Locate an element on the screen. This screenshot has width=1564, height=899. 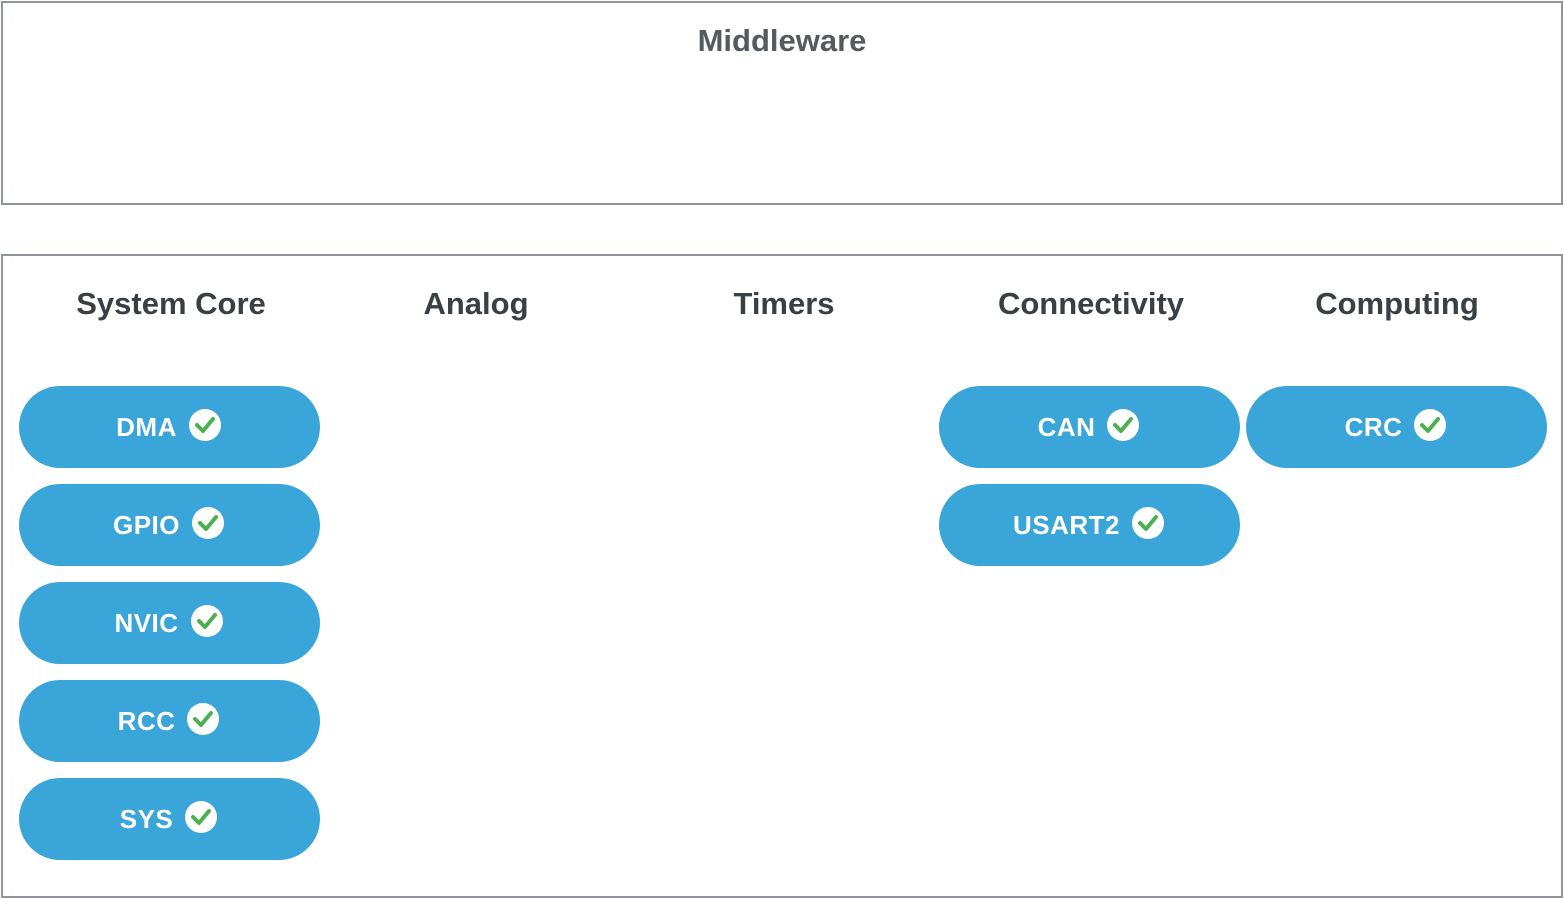
peripheral-label: CAN is located at coordinates (1066, 426).